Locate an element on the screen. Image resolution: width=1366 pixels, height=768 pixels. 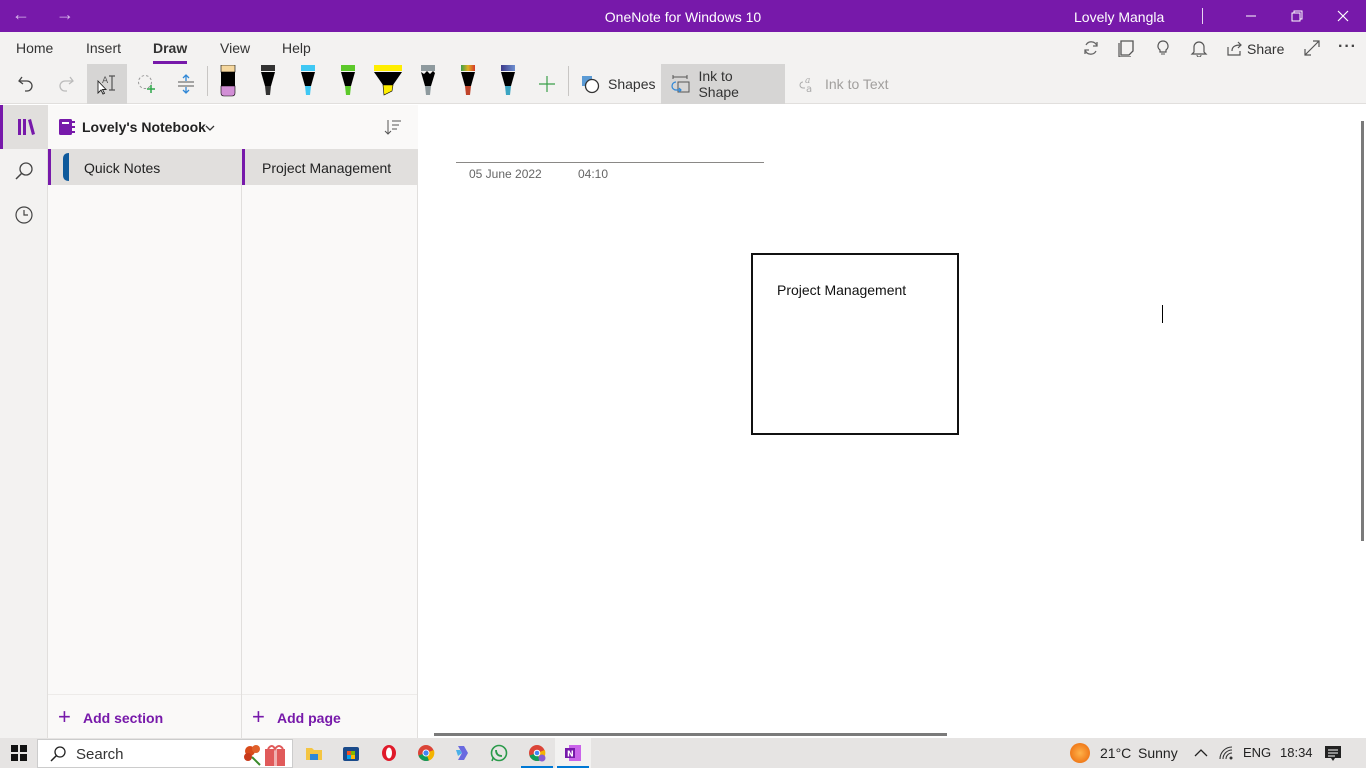
add-page-label: Add page is located at coordinates (309, 718).